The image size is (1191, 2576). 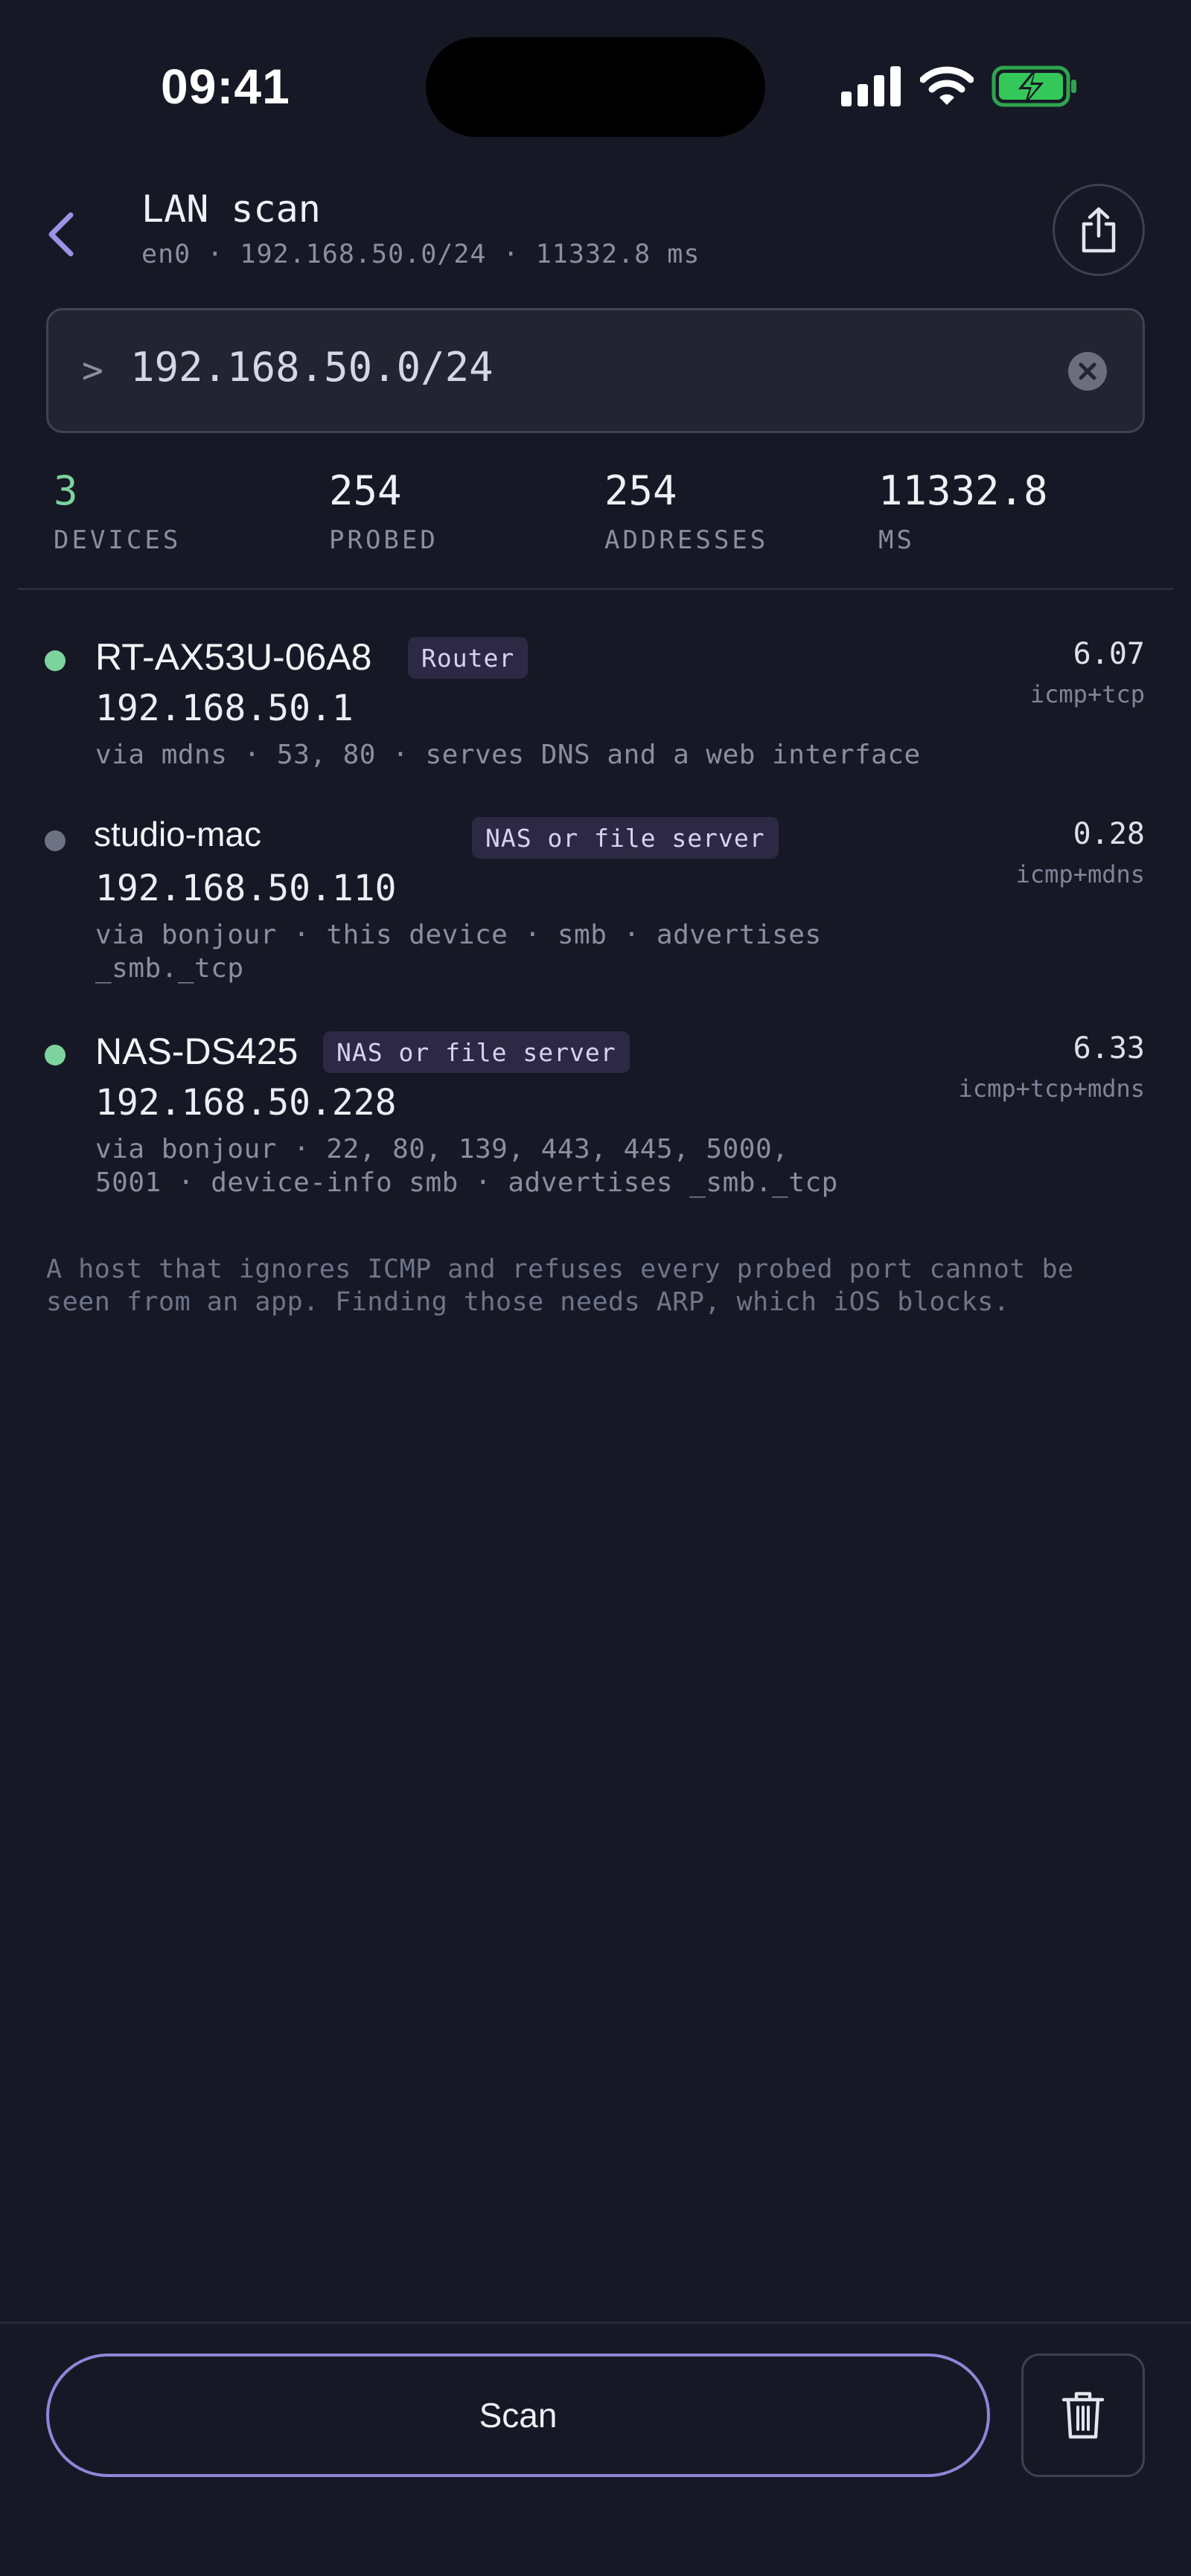 I want to click on wifi-icon, so click(x=947, y=85).